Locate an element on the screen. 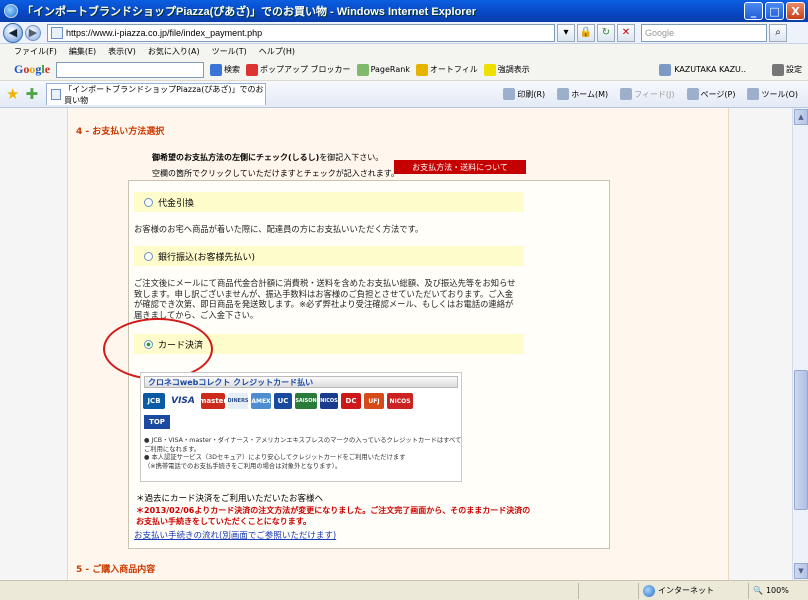 This screenshot has width=808, height=600. popup-blocker-icon is located at coordinates (252, 69).